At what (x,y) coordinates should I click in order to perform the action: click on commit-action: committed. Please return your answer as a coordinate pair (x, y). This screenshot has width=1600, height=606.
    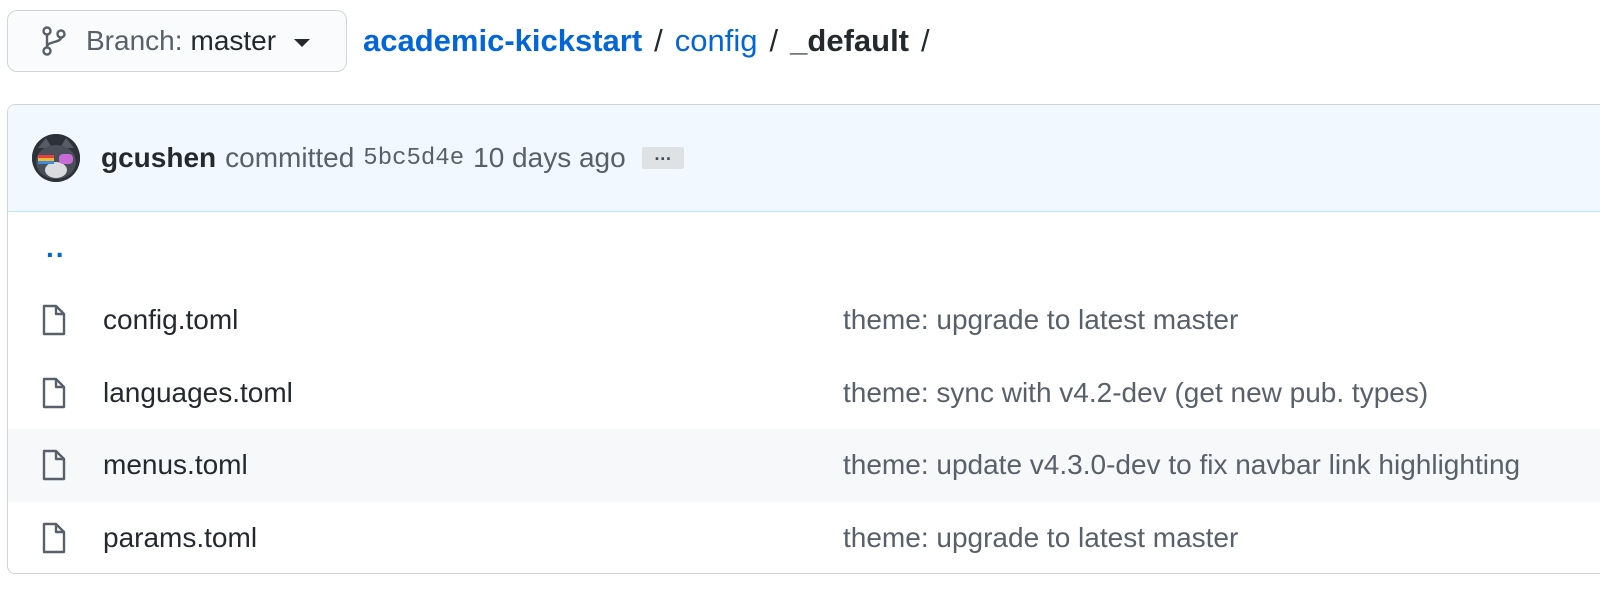
    Looking at the image, I should click on (290, 157).